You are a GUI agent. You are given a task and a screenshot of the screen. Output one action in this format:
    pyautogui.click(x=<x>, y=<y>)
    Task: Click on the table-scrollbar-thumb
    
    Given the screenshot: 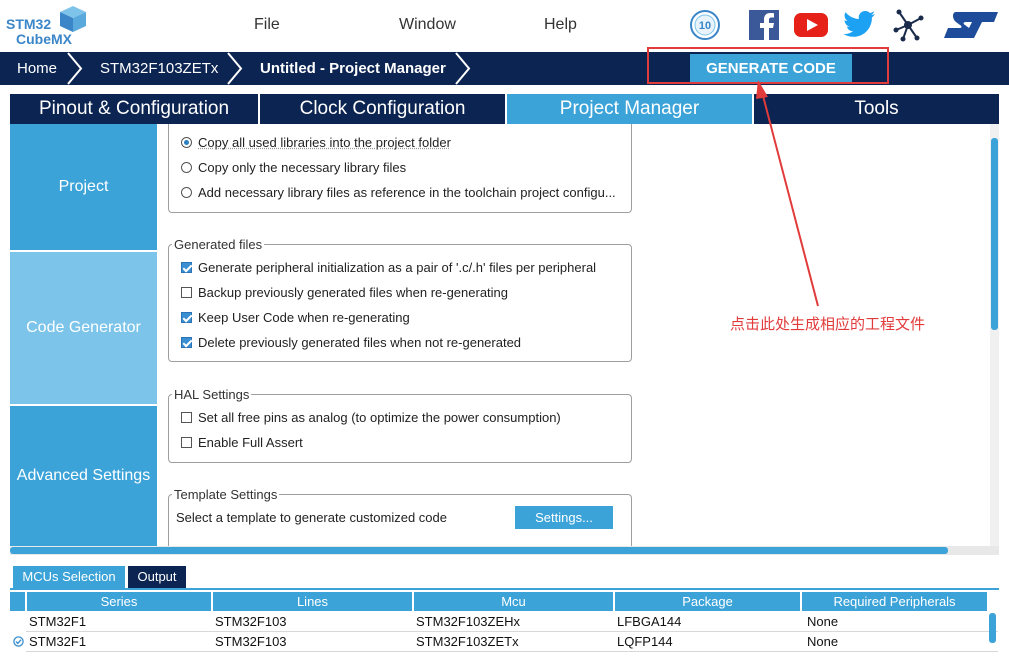 What is the action you would take?
    pyautogui.click(x=992, y=628)
    